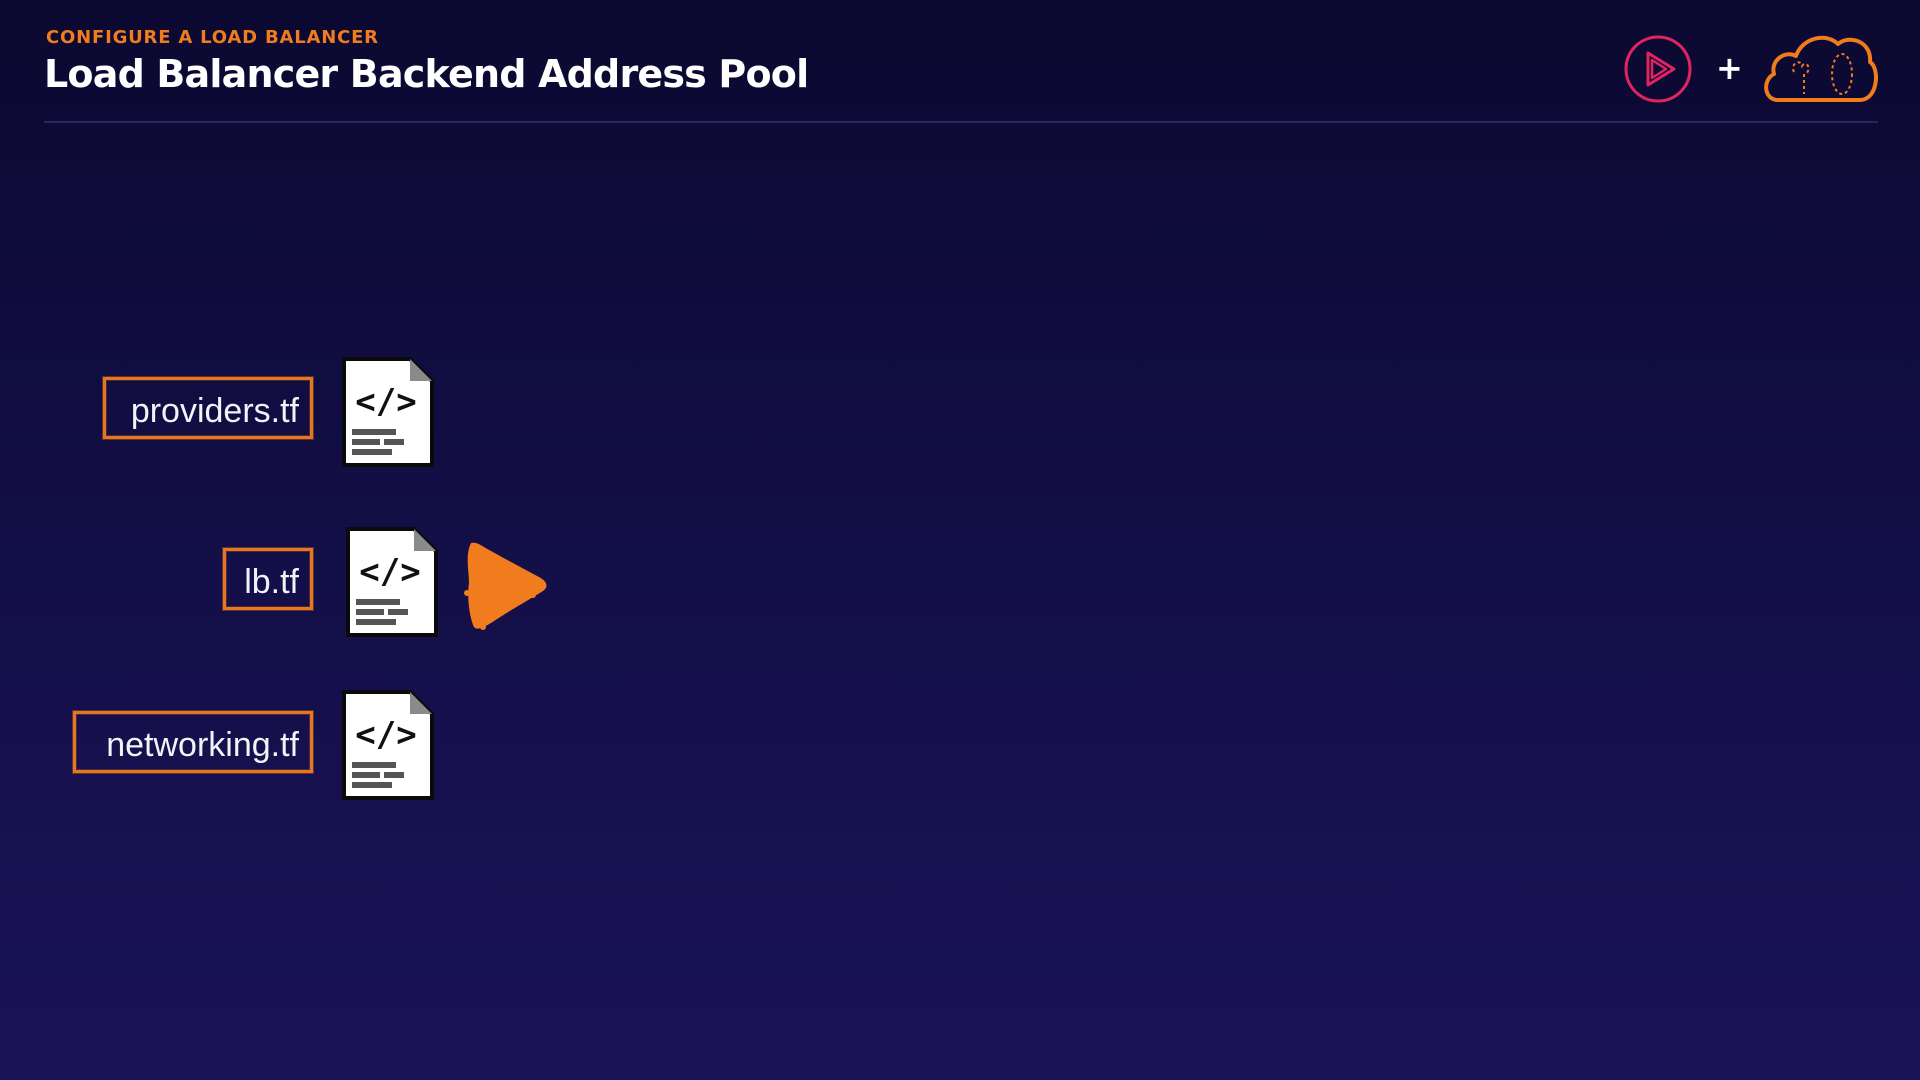 The height and width of the screenshot is (1080, 1920). What do you see at coordinates (212, 37) in the screenshot?
I see `section-kicker: CONFIGURE A LOAD BALANCER` at bounding box center [212, 37].